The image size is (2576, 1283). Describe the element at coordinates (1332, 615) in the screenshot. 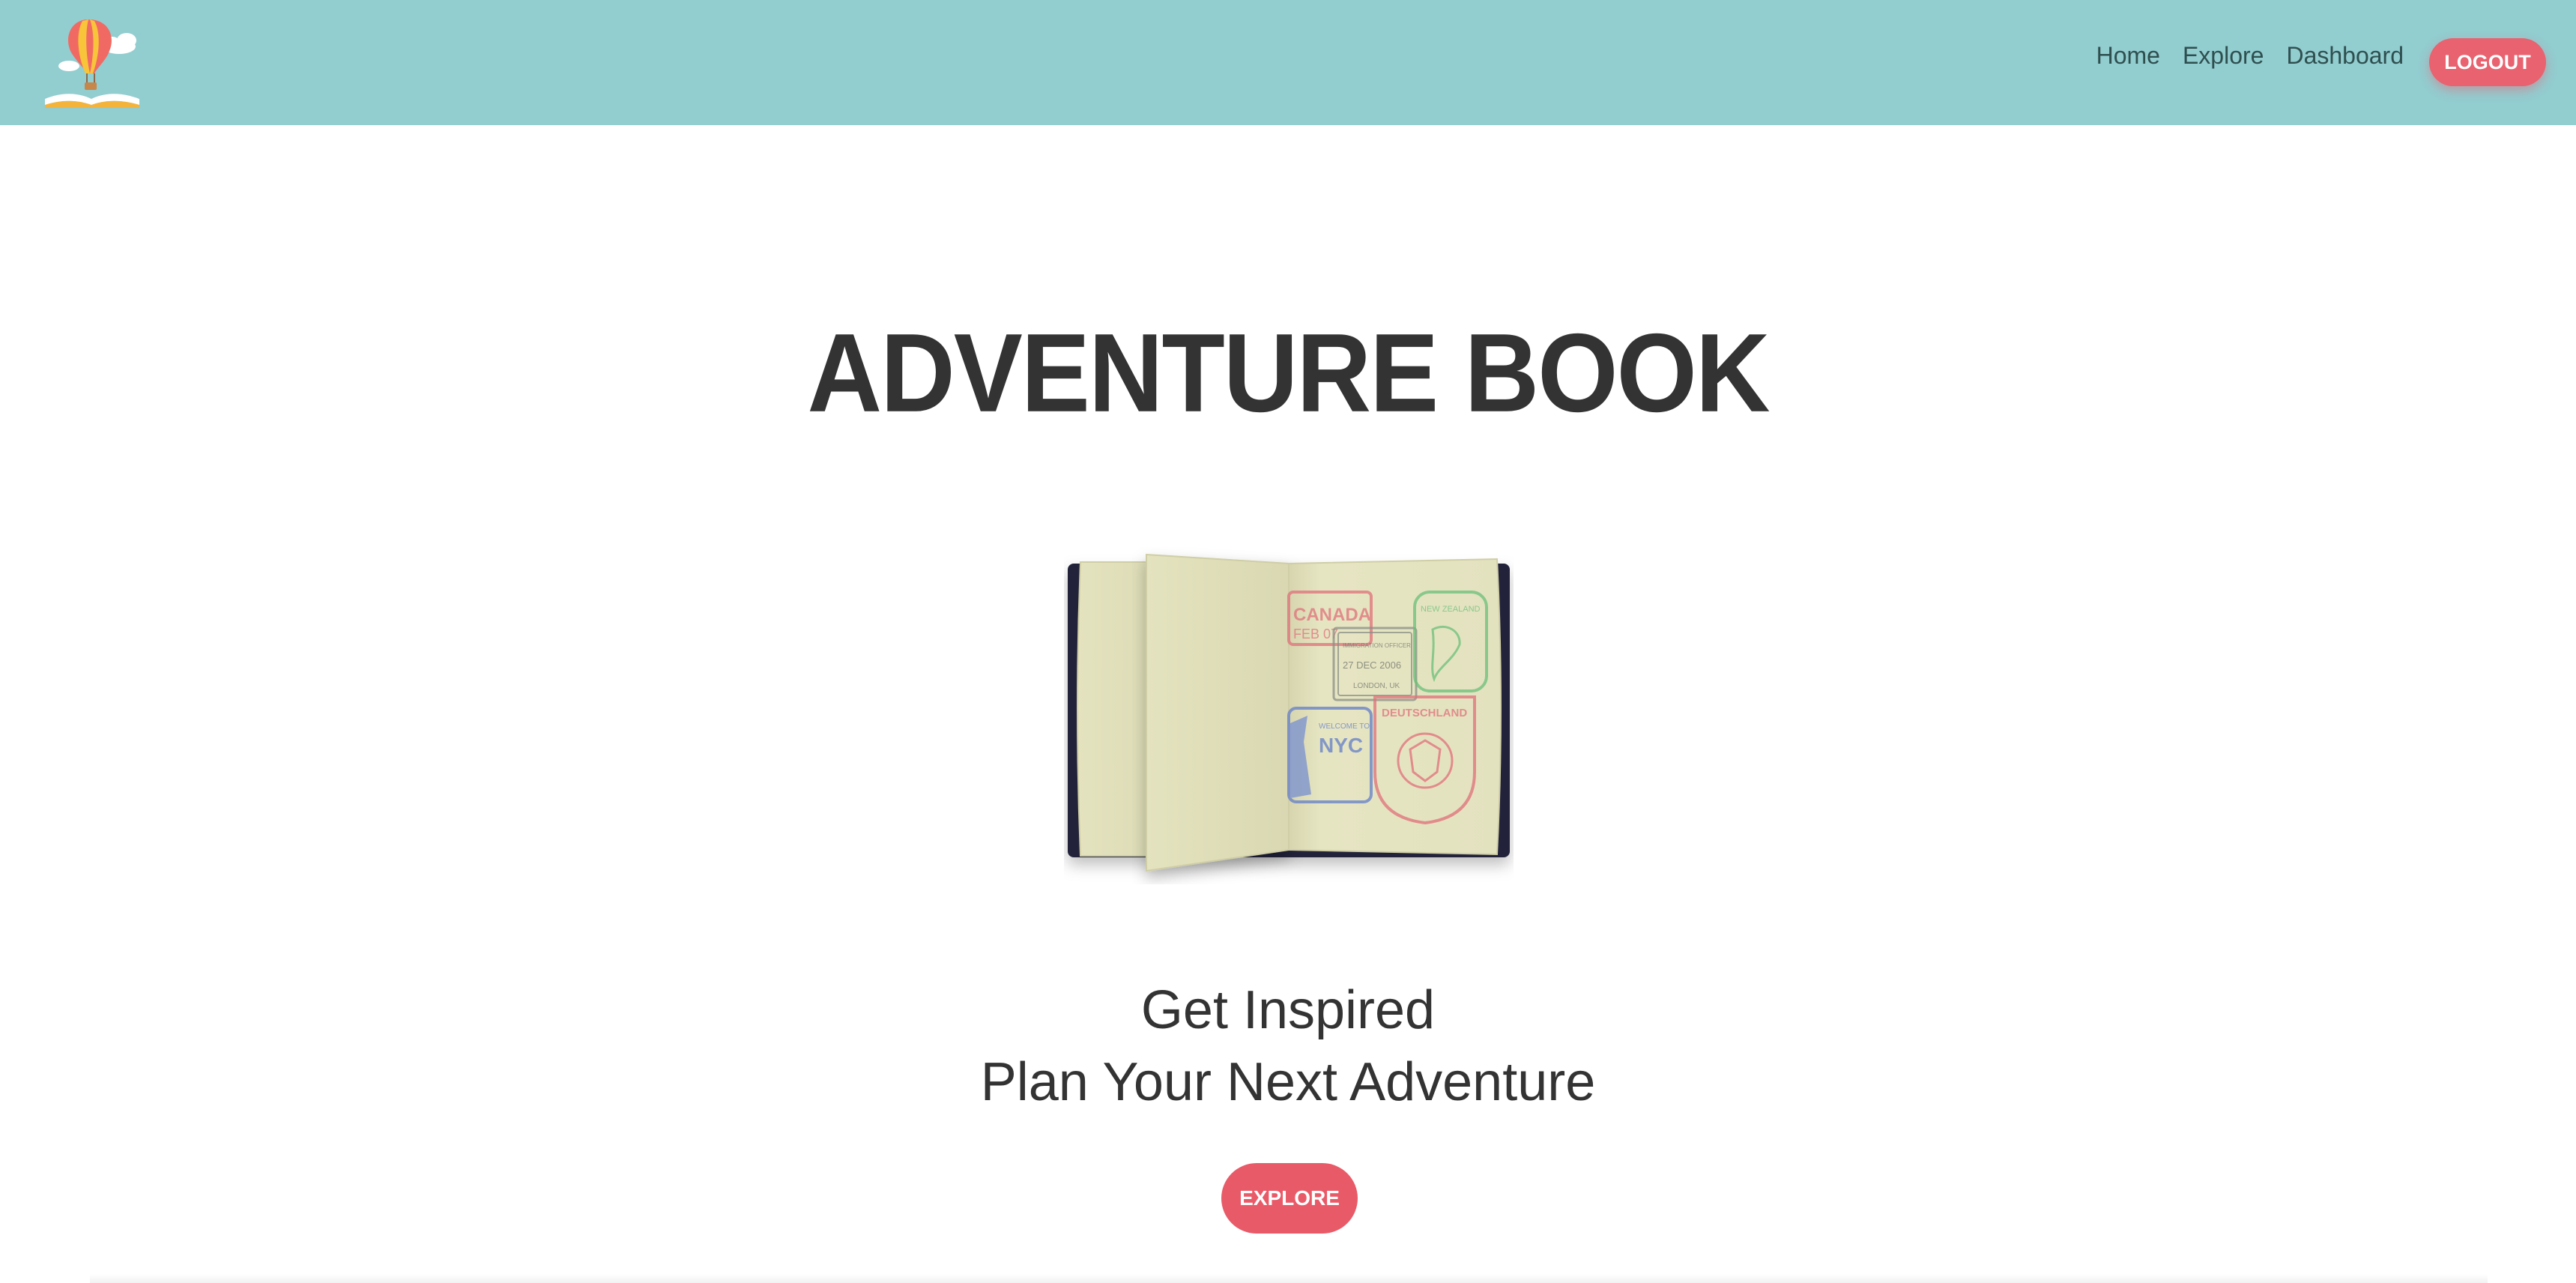

I see `svg-text: CANADA` at that location.